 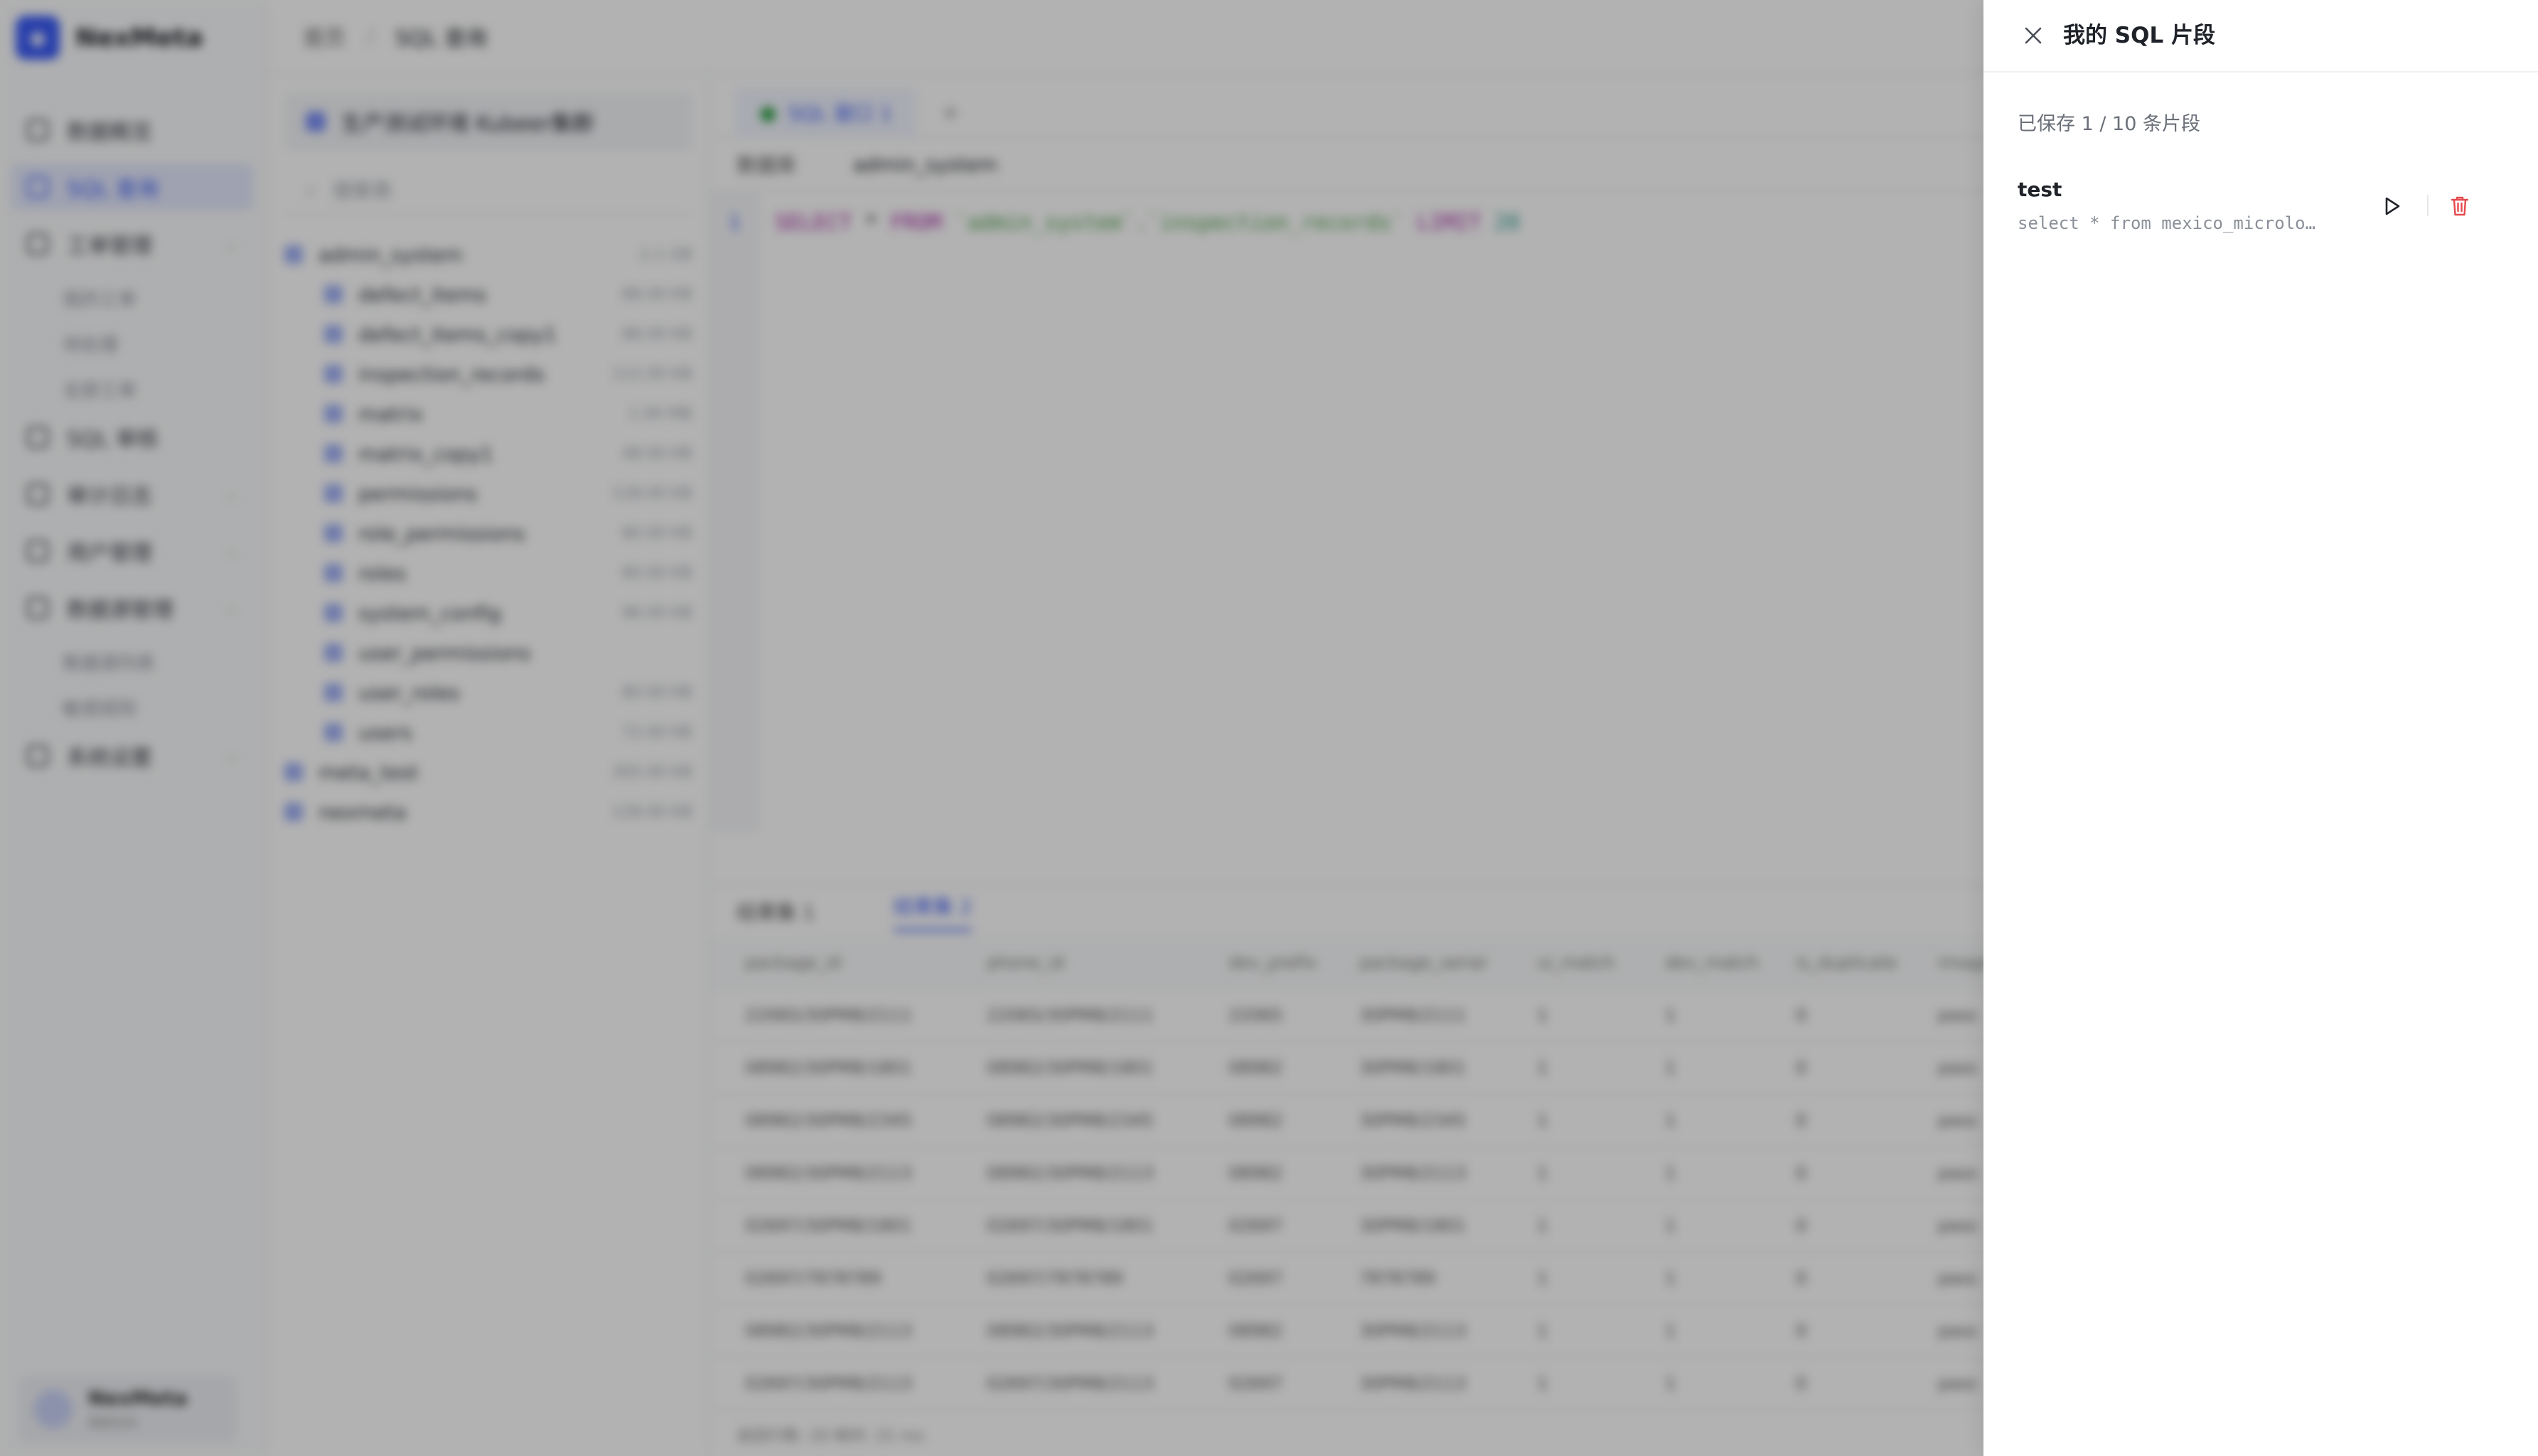 I want to click on close-icon, so click(x=2033, y=36).